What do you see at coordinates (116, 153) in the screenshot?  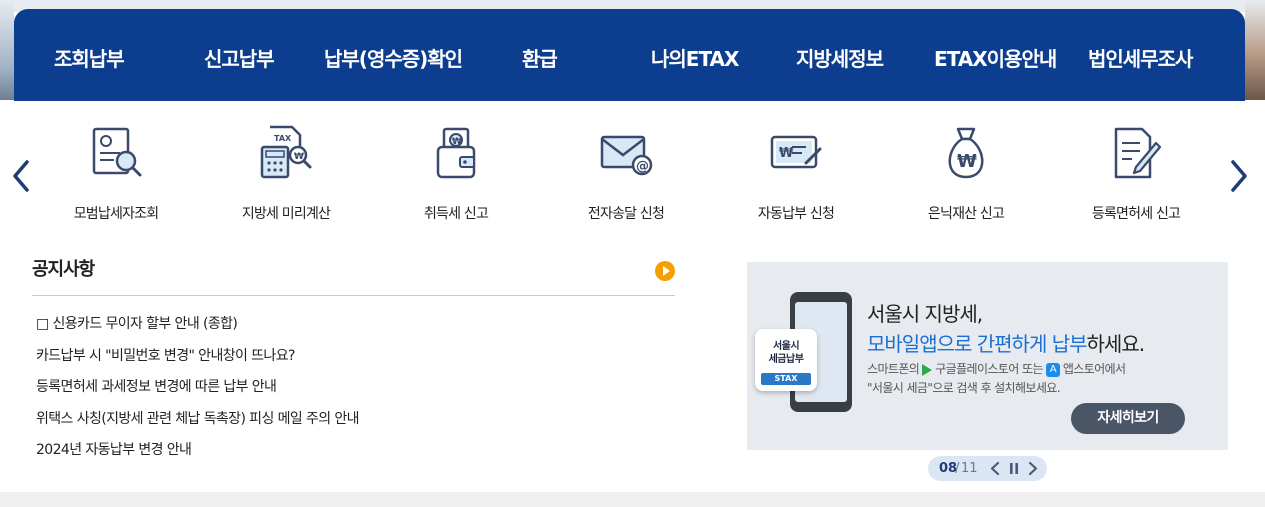 I see `certificate-search-icon` at bounding box center [116, 153].